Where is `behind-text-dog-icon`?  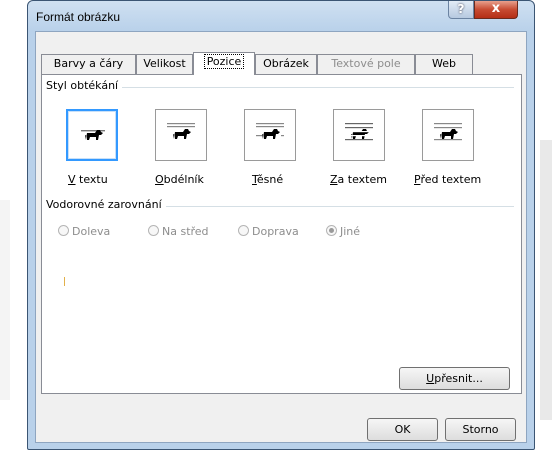 behind-text-dog-icon is located at coordinates (359, 132).